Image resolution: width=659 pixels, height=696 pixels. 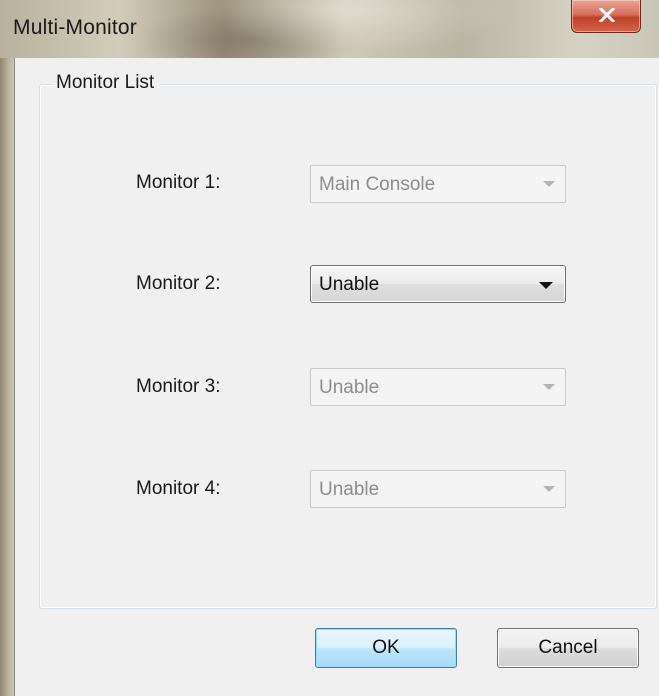 What do you see at coordinates (568, 648) in the screenshot?
I see `cancel-button: Cancel` at bounding box center [568, 648].